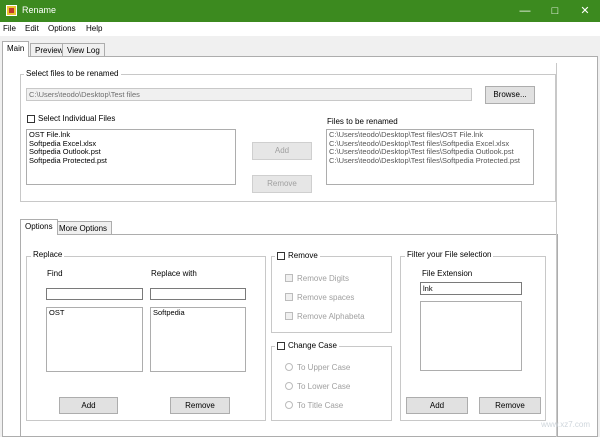  I want to click on change-case-label: Change Case, so click(312, 345).